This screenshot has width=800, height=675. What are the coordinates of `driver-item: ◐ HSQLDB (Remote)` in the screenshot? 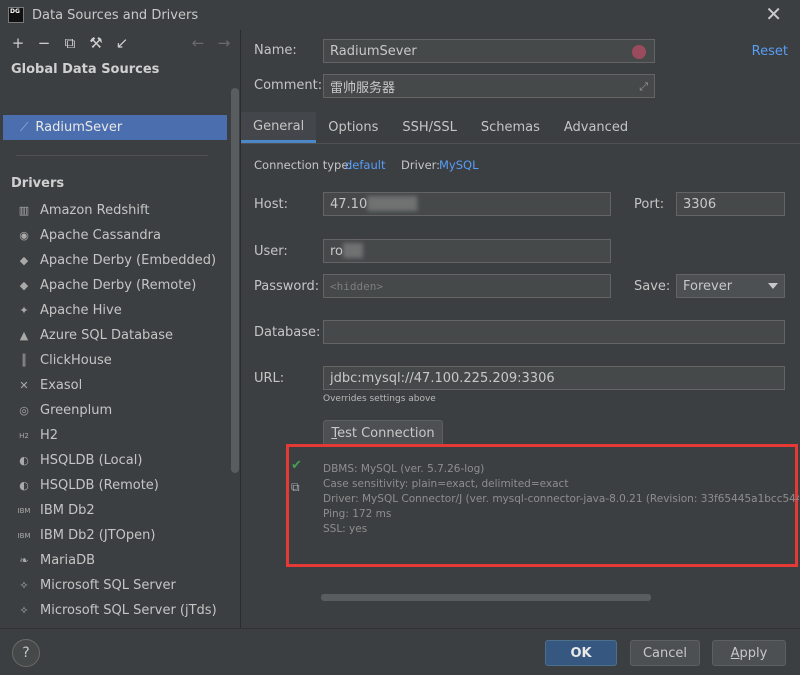 It's located at (115, 485).